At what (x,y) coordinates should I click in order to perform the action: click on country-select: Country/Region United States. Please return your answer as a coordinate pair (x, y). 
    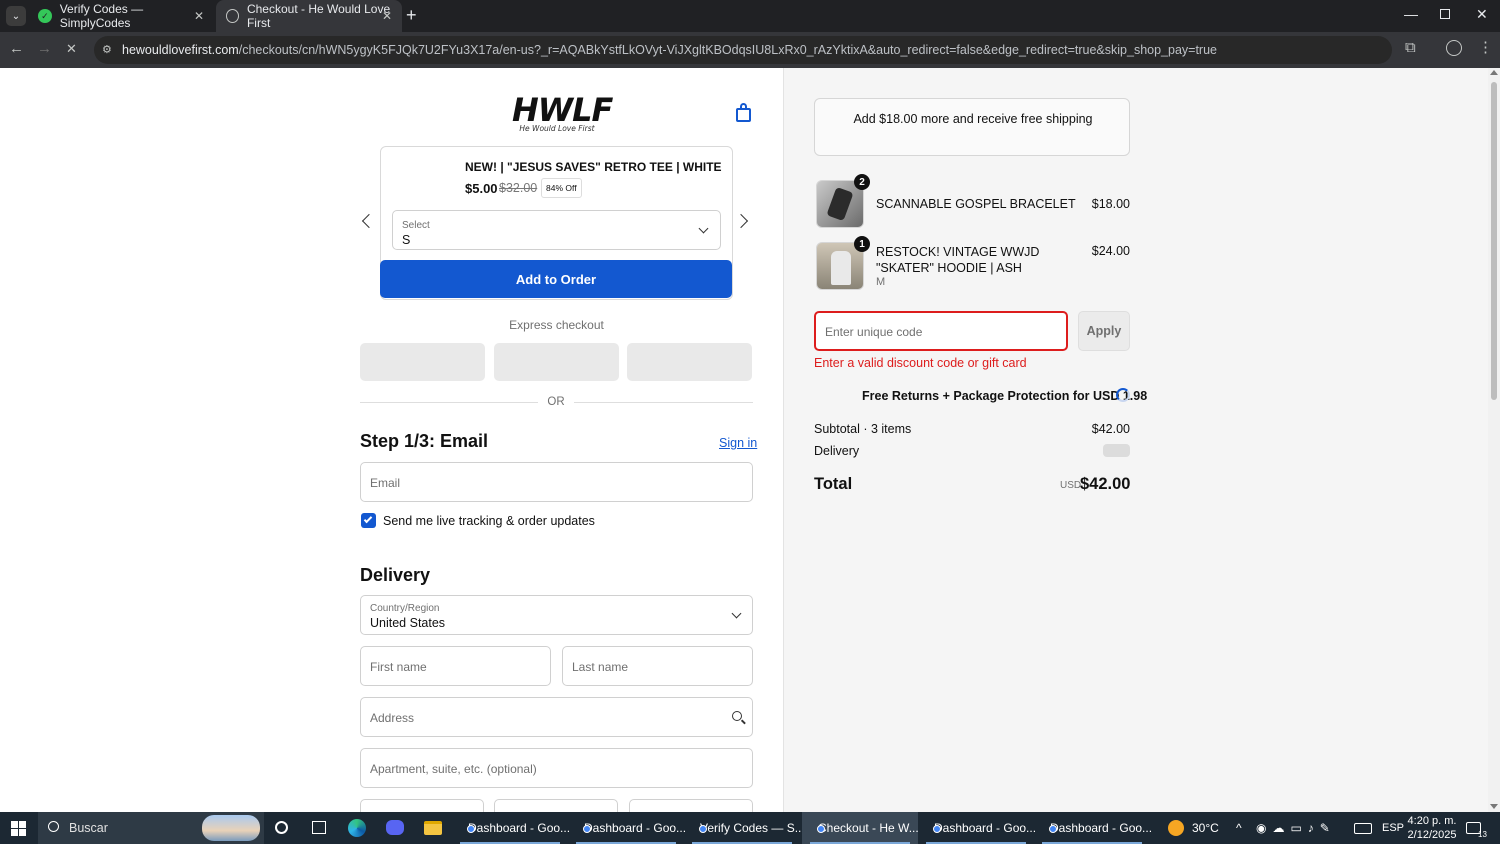
    Looking at the image, I should click on (556, 615).